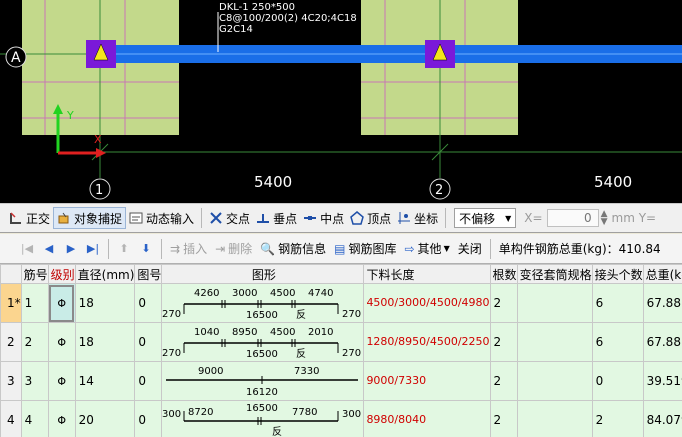 This screenshot has height=437, width=682. Describe the element at coordinates (503, 274) in the screenshot. I see `col-header-count: 根数` at that location.